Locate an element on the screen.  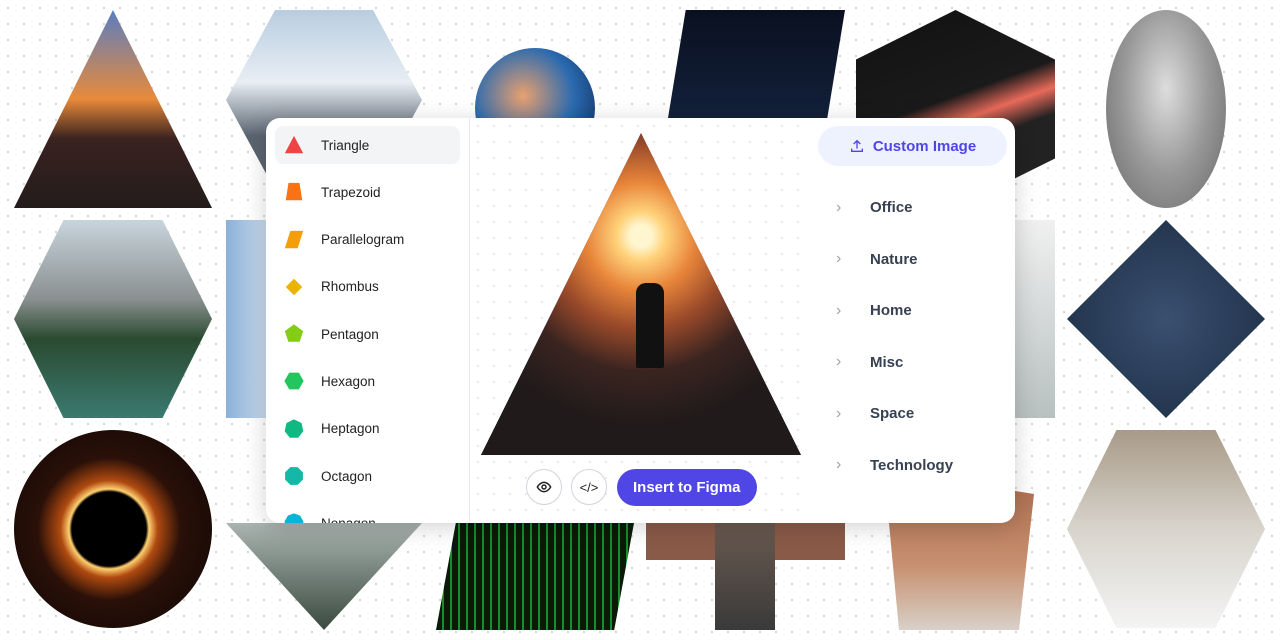
bg-rocket-image is located at coordinates (756, 64).